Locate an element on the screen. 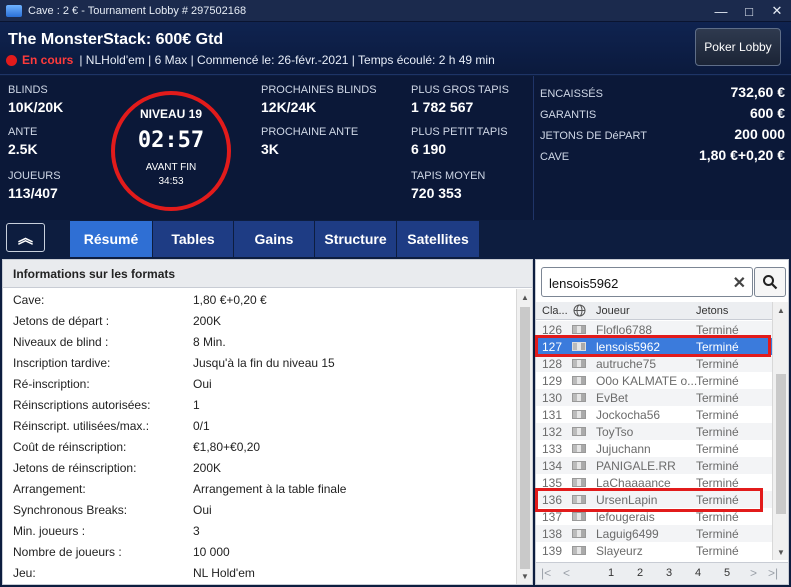 The width and height of the screenshot is (791, 587). formats-scrollbar: ▲ ▼ is located at coordinates (524, 436).